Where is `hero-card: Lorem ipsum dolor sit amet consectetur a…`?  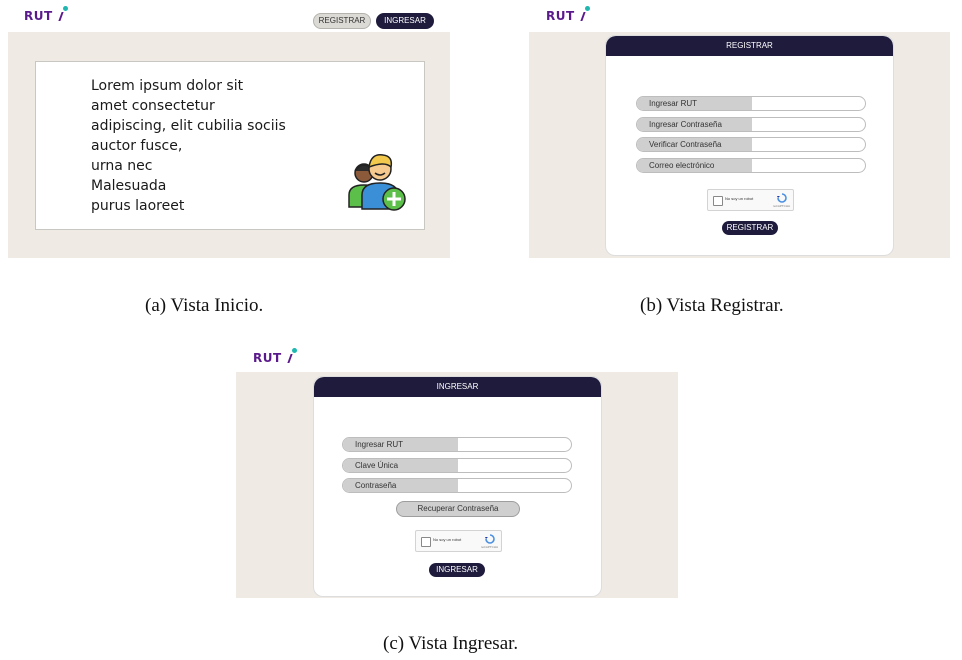
hero-card: Lorem ipsum dolor sit amet consectetur a… is located at coordinates (230, 145).